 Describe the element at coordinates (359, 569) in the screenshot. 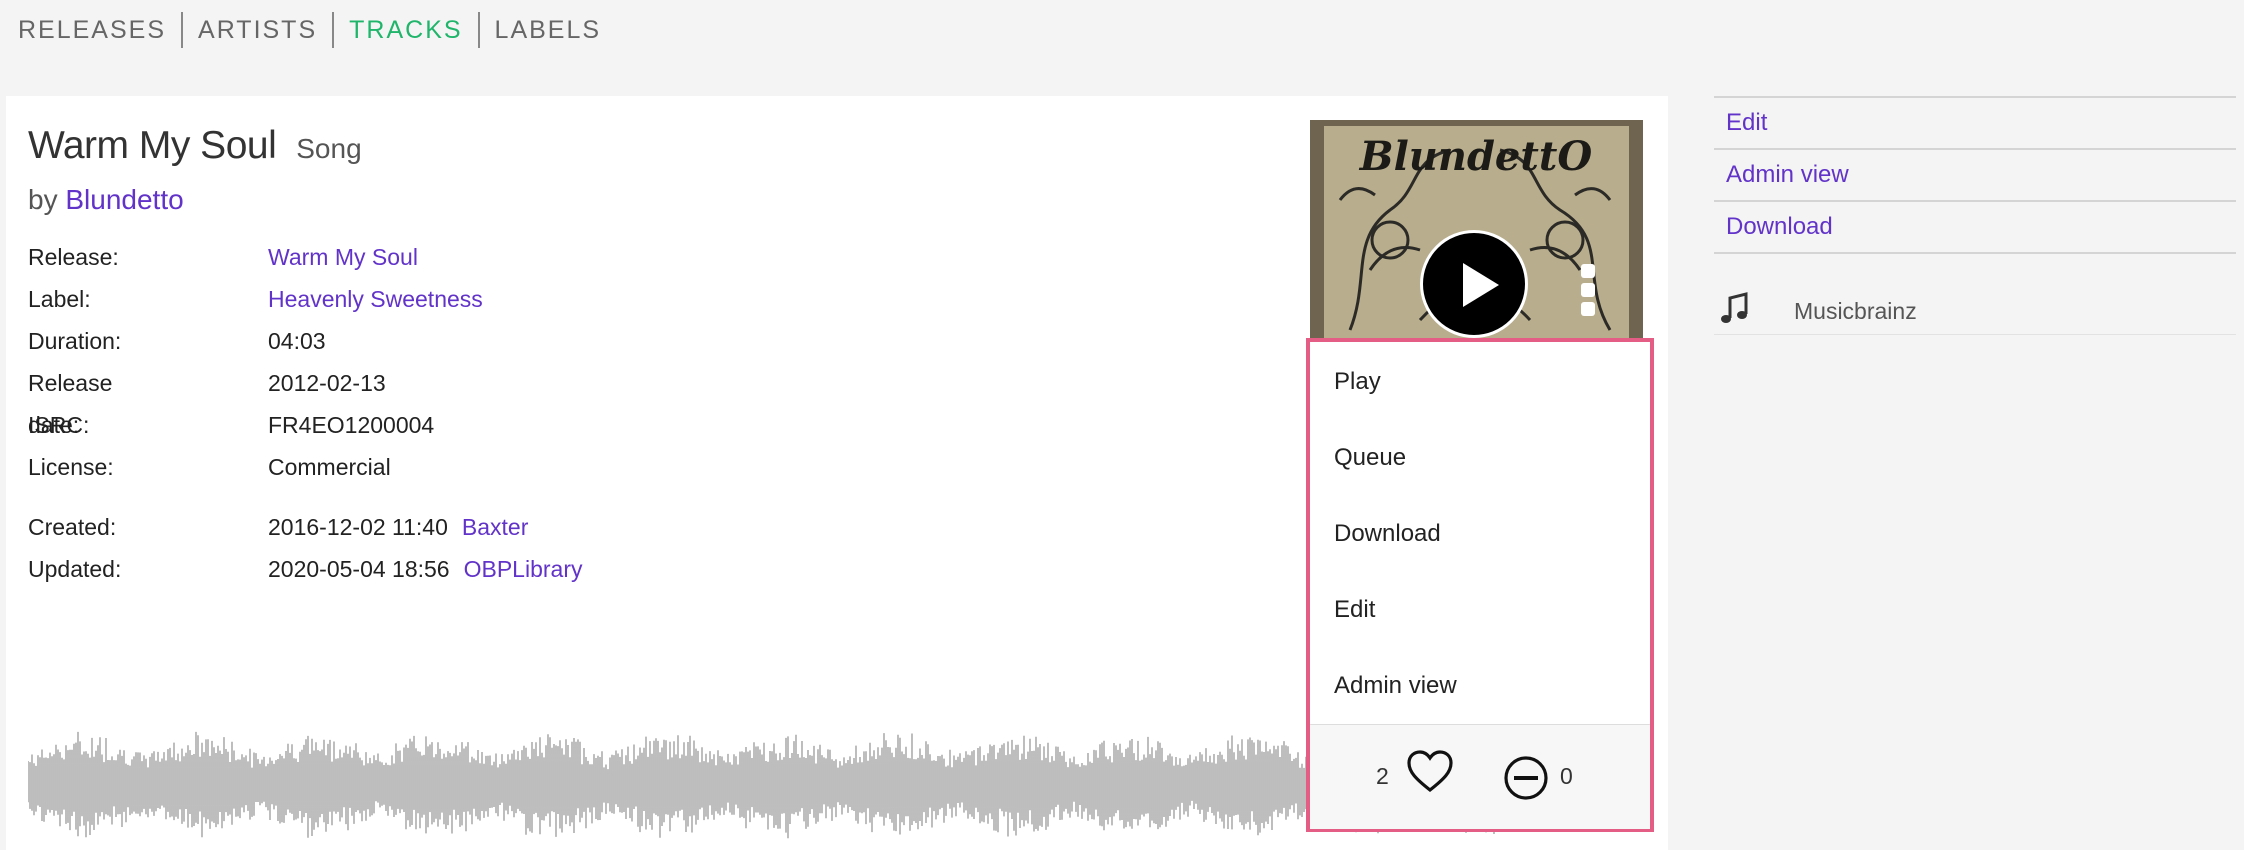

I see `updated-value: 2020-05-04 18:56` at that location.